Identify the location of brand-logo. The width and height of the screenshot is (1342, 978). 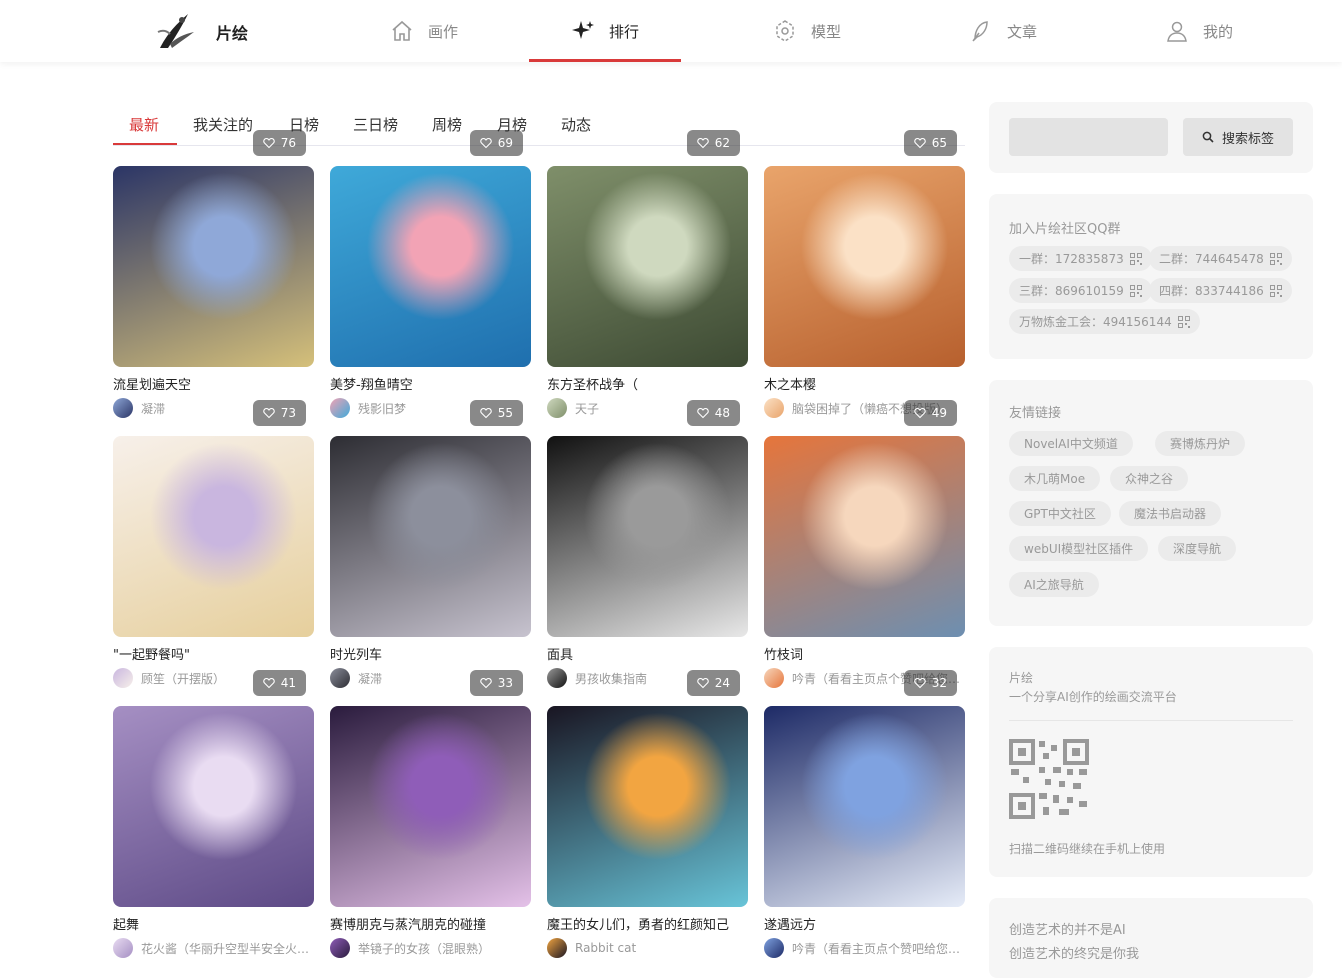
(176, 31).